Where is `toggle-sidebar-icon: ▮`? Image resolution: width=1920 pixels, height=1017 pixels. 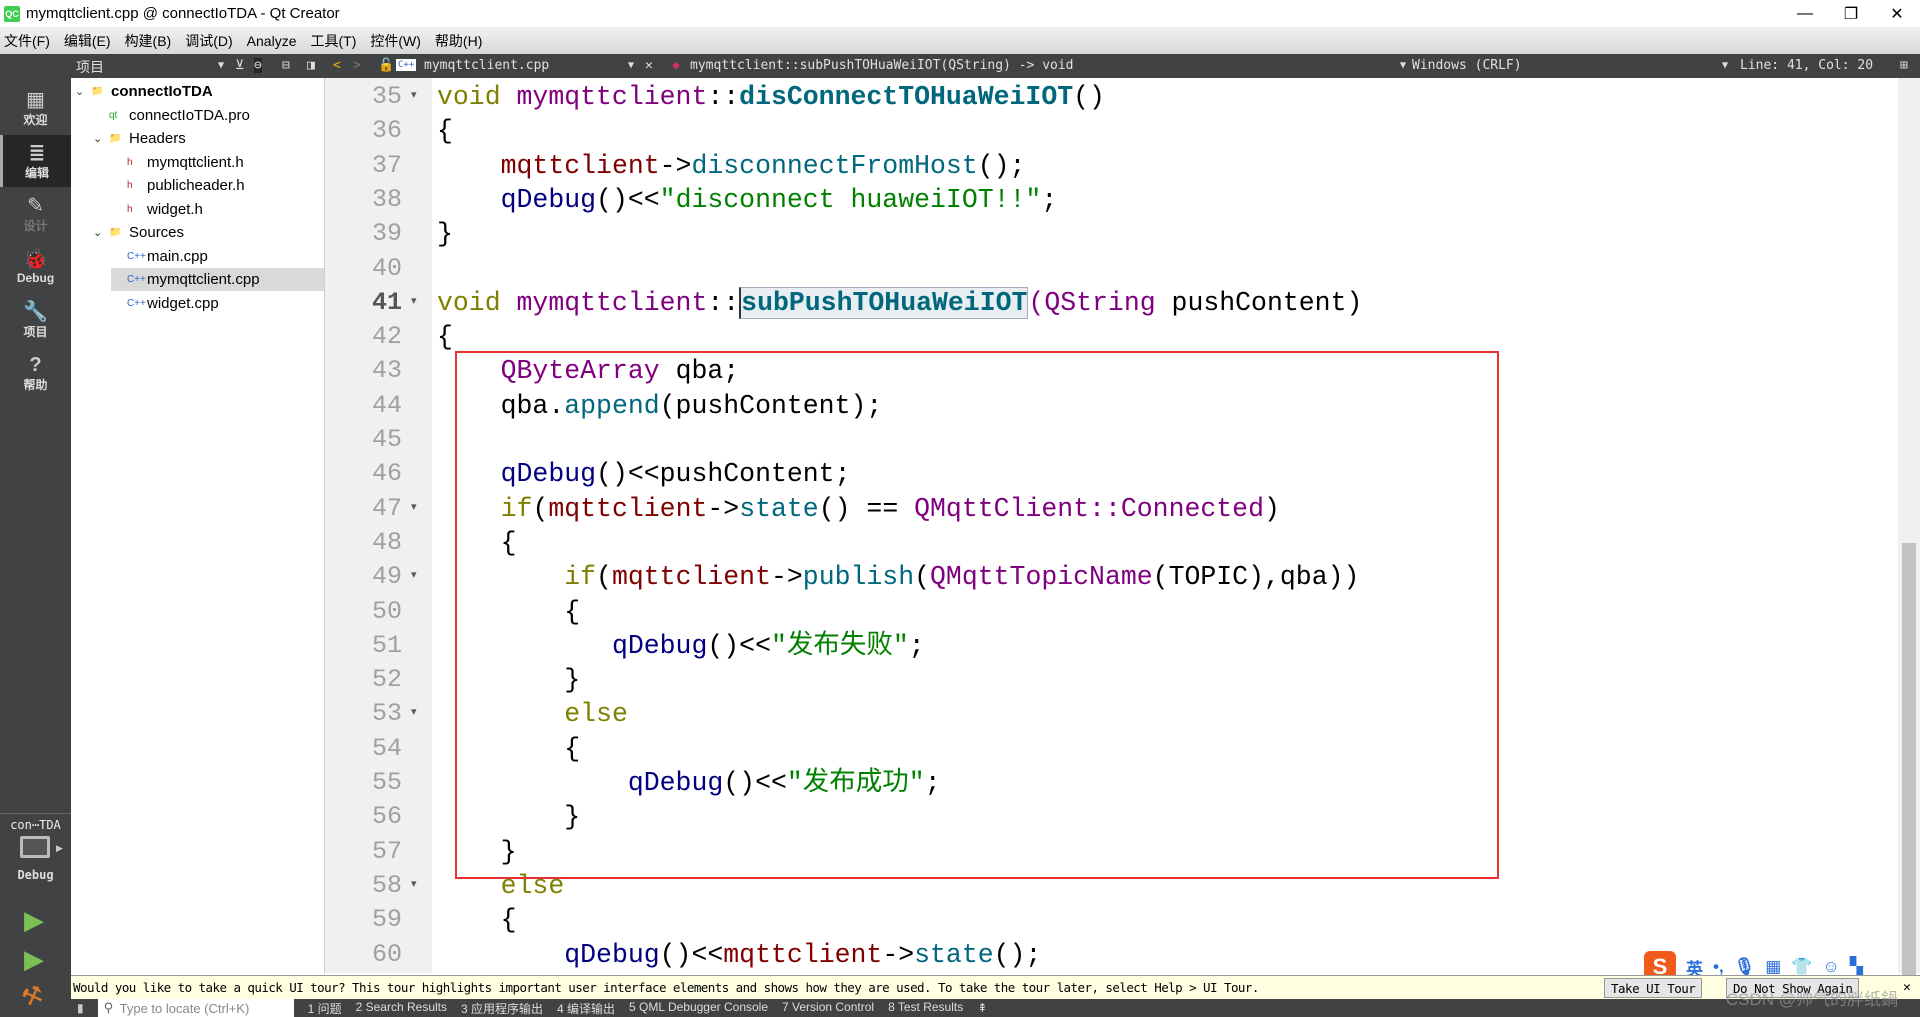
toggle-sidebar-icon: ▮ is located at coordinates (80, 1008).